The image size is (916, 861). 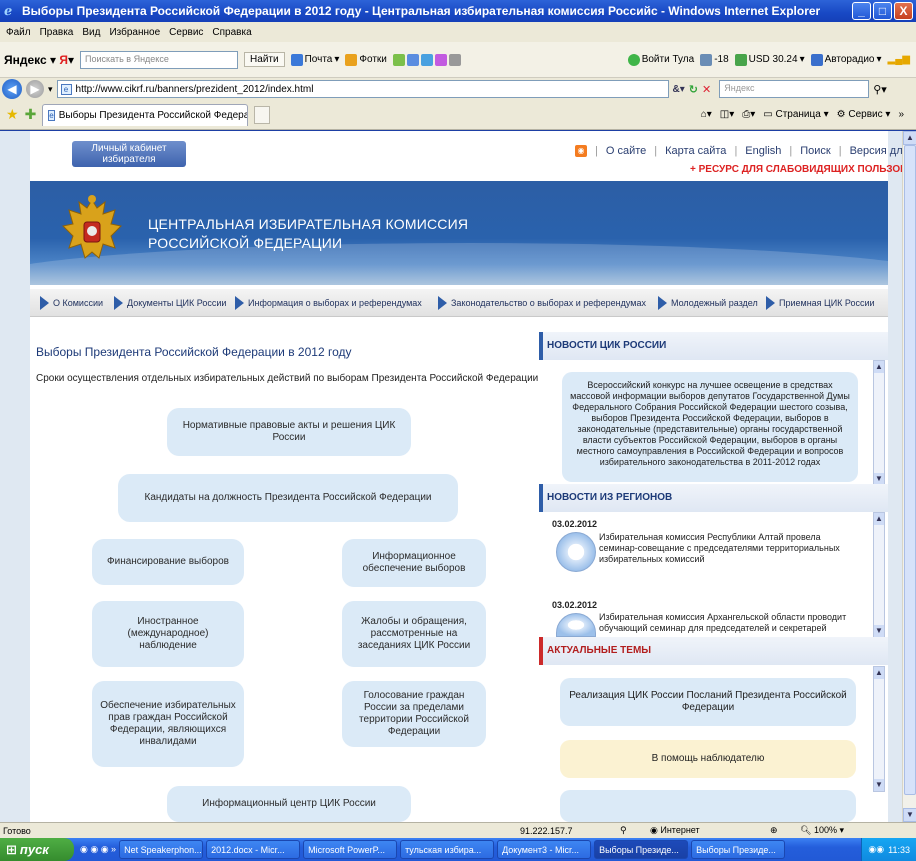 What do you see at coordinates (264, 59) in the screenshot?
I see `yandex-find-button: Найти` at bounding box center [264, 59].